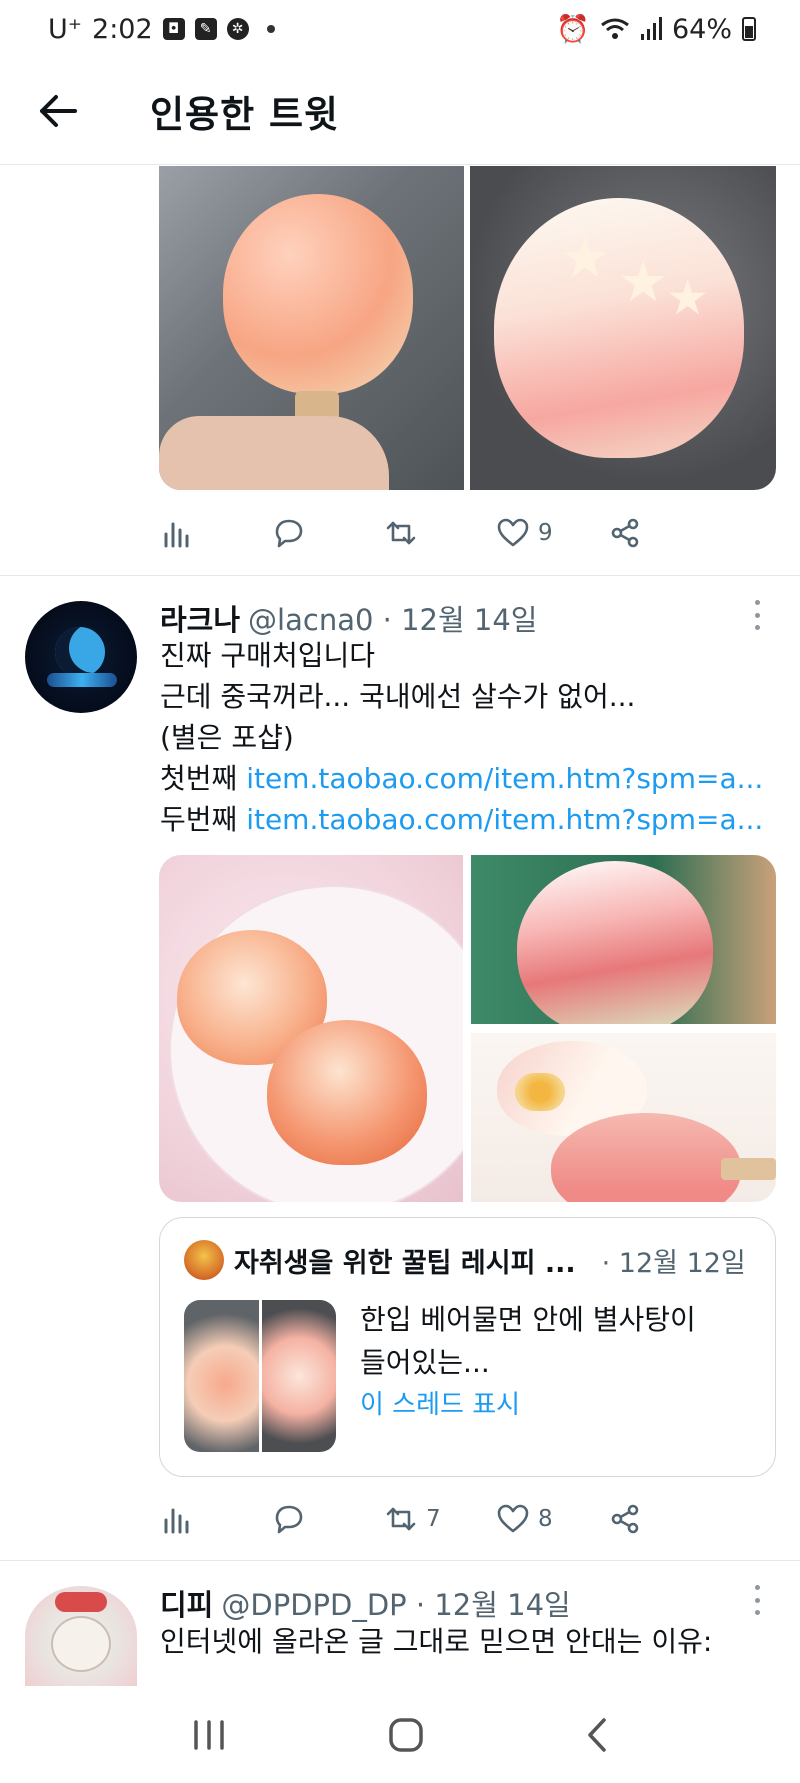  I want to click on aperture-icon: ✲, so click(237, 29).